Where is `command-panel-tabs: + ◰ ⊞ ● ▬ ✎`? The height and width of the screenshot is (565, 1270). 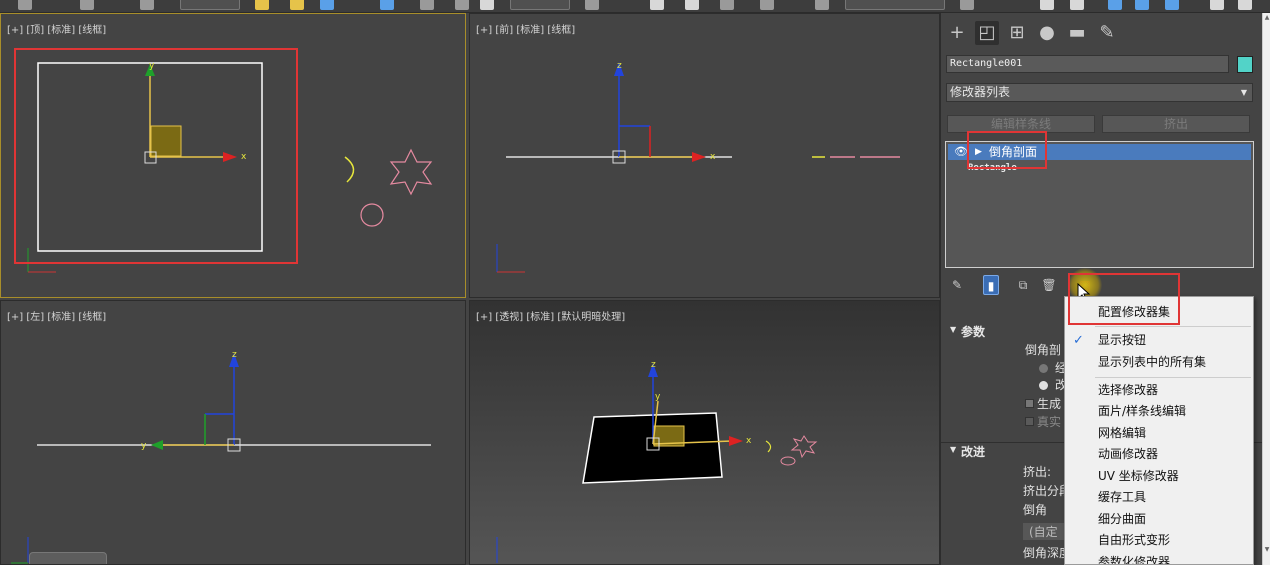
command-panel-tabs: + ◰ ⊞ ● ▬ ✎ is located at coordinates (1102, 34).